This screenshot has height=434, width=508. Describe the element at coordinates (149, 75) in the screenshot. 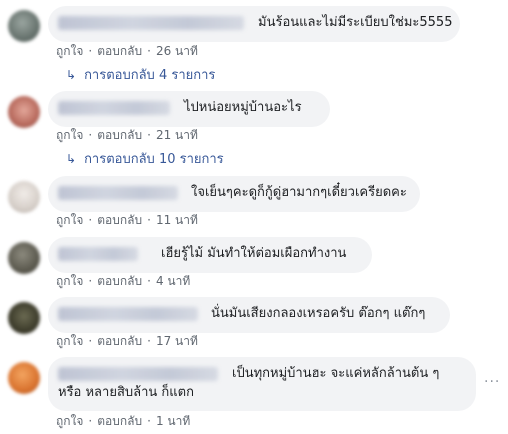

I see `replies-count-label: การตอบกลับ 4 รายการ` at that location.